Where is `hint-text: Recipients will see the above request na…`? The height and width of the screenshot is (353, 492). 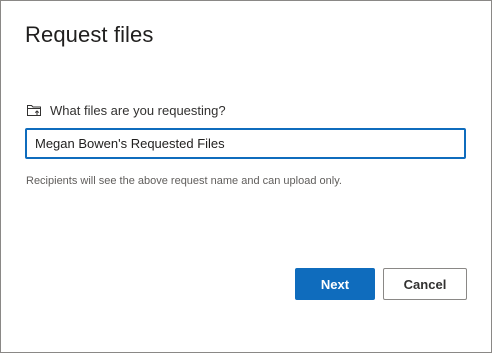 hint-text: Recipients will see the above request na… is located at coordinates (184, 181).